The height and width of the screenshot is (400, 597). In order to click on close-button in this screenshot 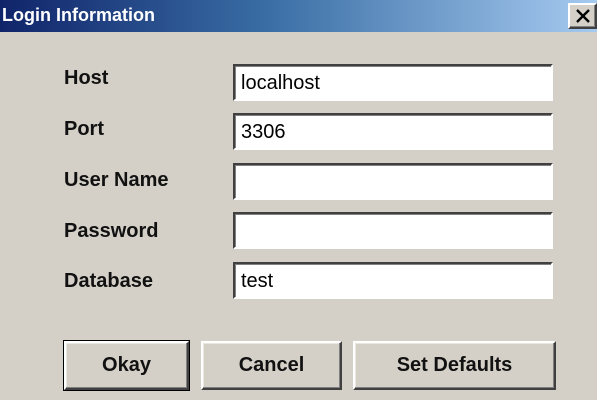, I will do `click(582, 16)`.